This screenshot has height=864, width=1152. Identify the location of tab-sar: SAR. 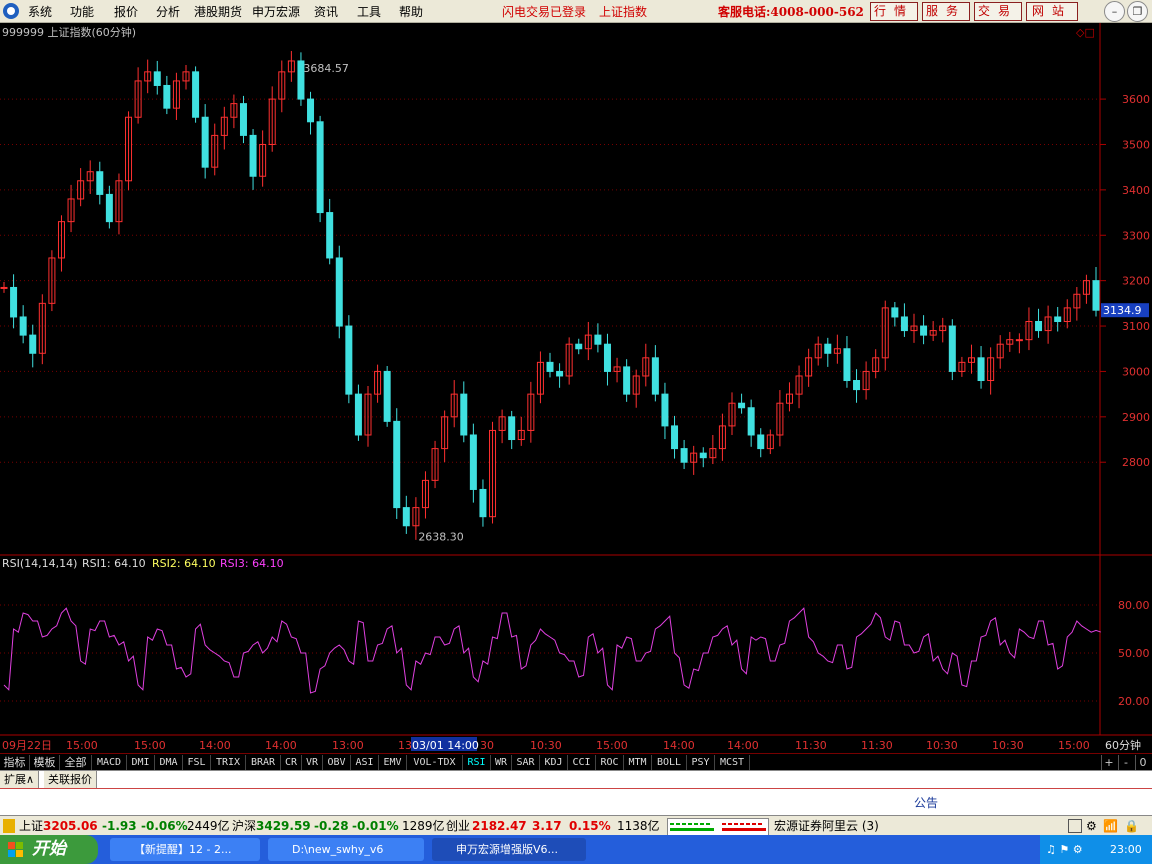
(526, 762).